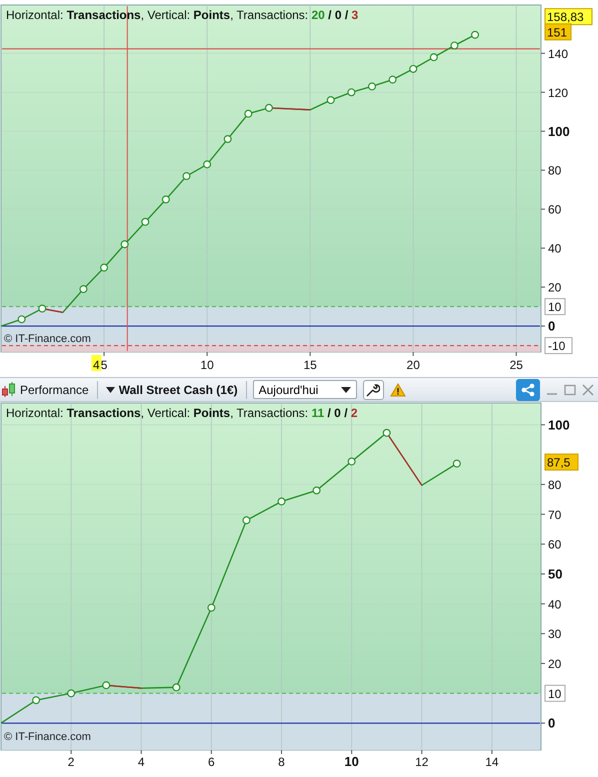  I want to click on axis-label: 70, so click(555, 515).